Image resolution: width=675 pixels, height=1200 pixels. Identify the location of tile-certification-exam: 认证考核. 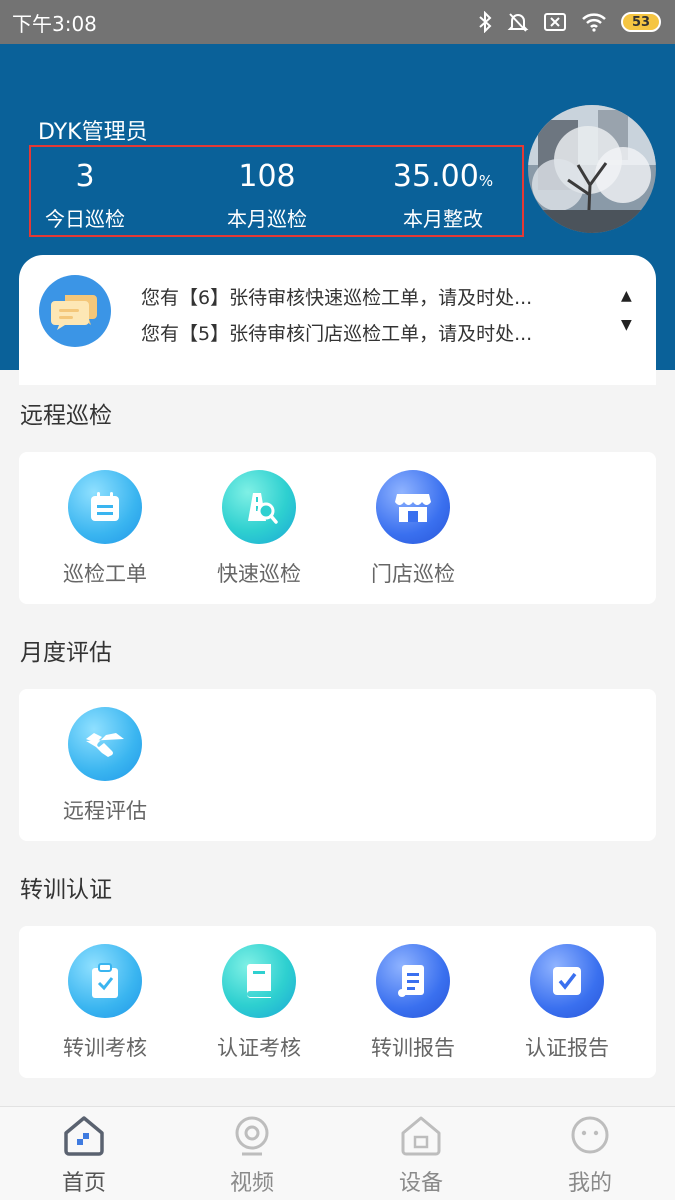
(259, 1003).